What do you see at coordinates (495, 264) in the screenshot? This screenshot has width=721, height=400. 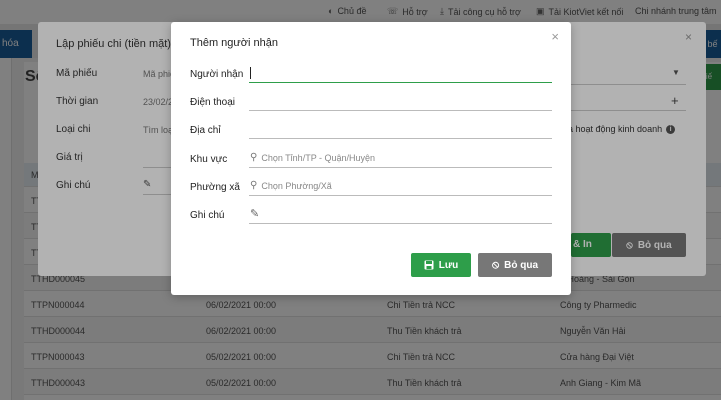 I see `ban-icon: ⦸` at bounding box center [495, 264].